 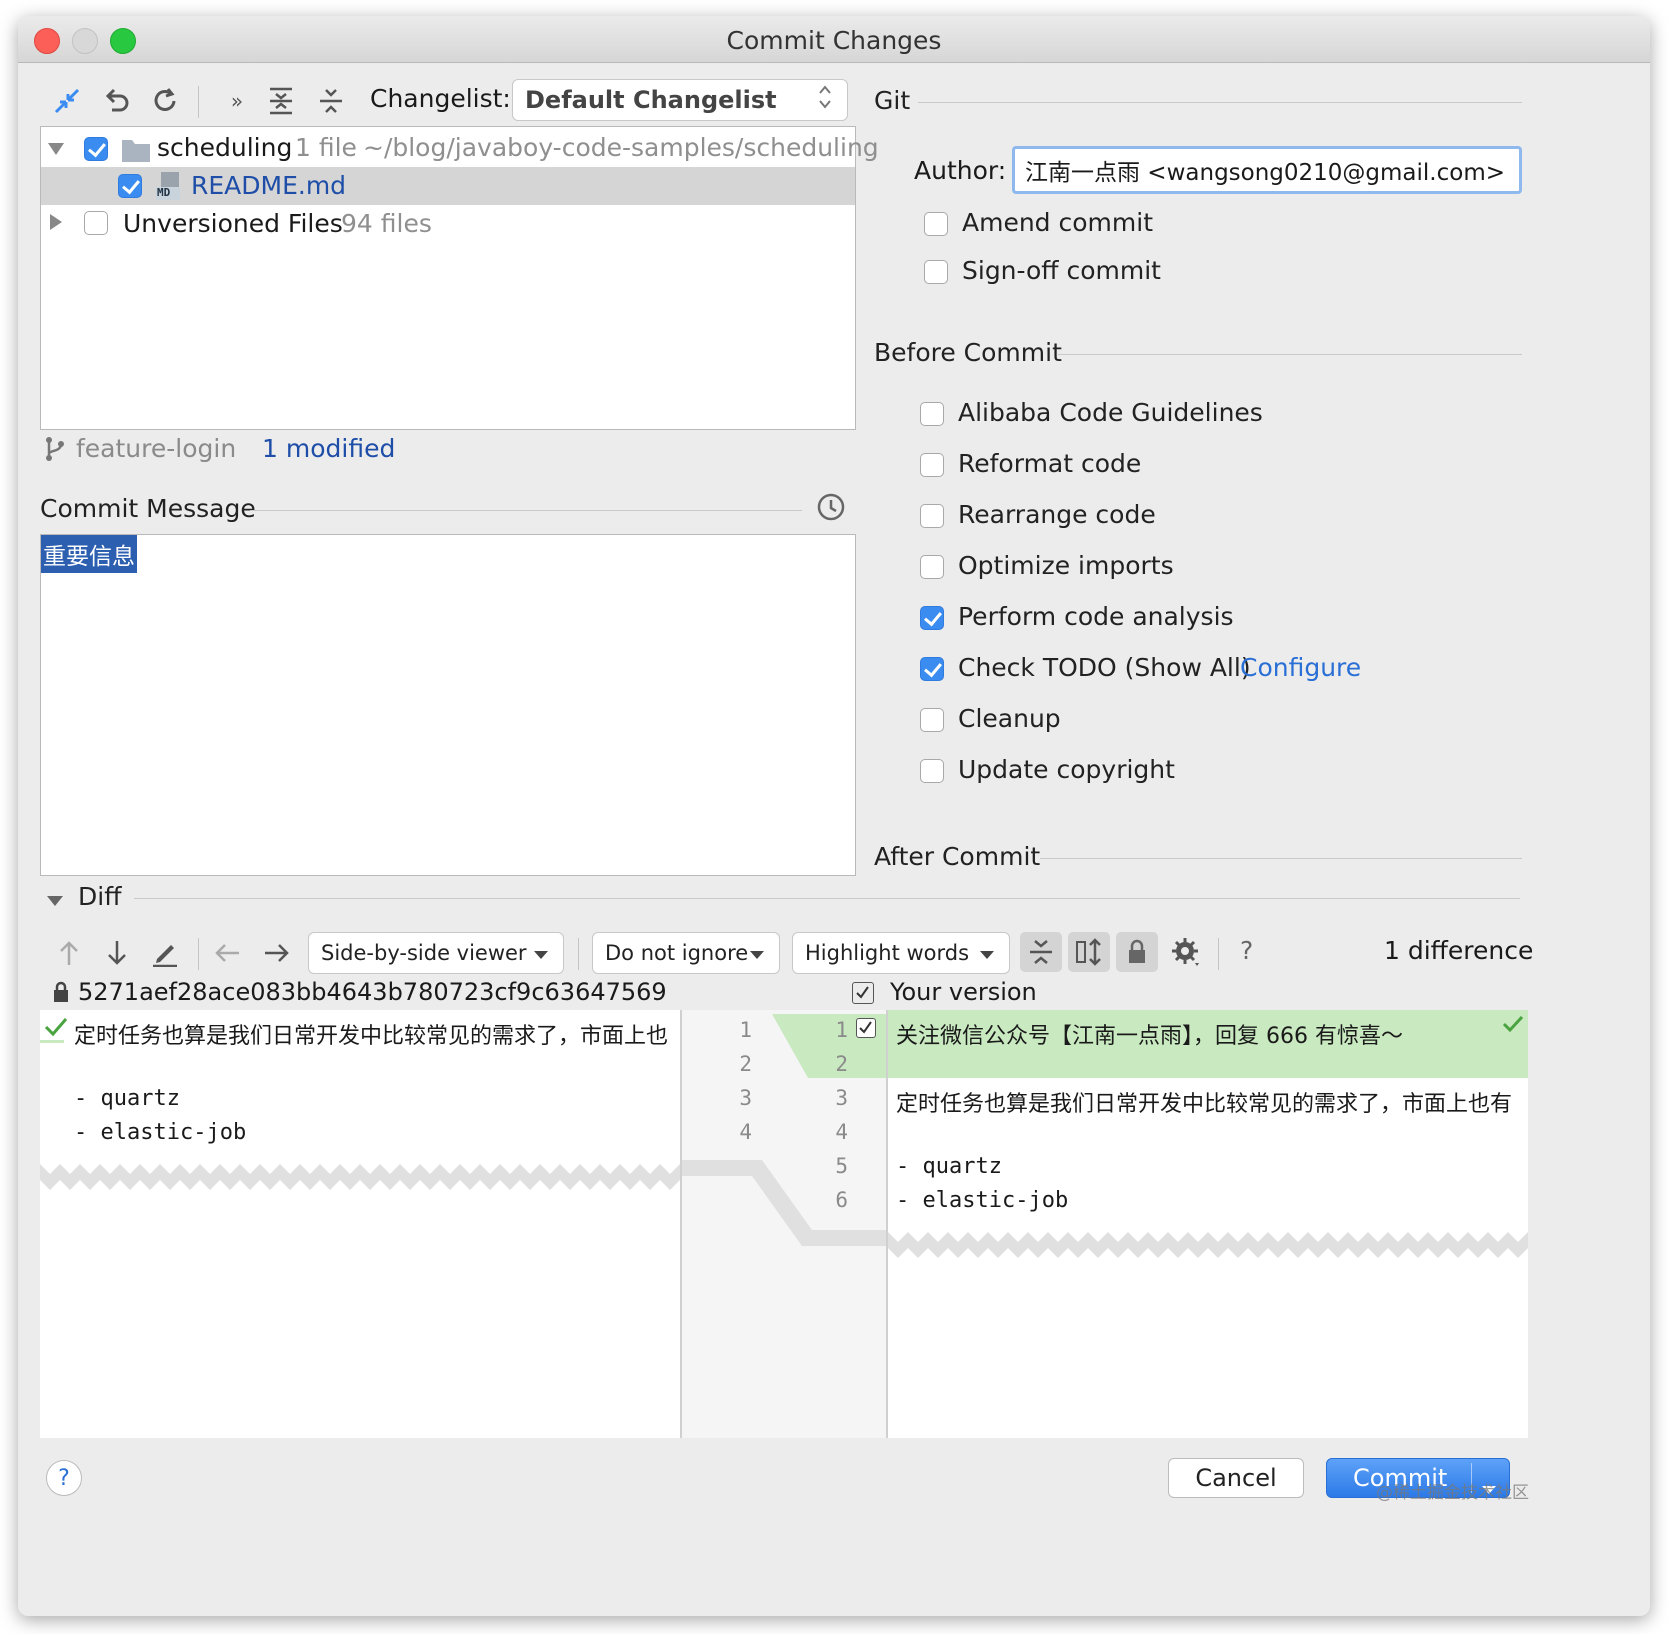 I want to click on unversioned-checkbox, so click(x=96, y=223).